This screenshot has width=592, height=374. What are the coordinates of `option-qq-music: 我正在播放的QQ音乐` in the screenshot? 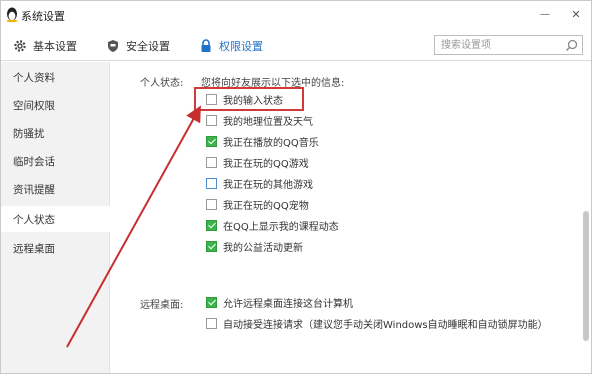 It's located at (262, 141).